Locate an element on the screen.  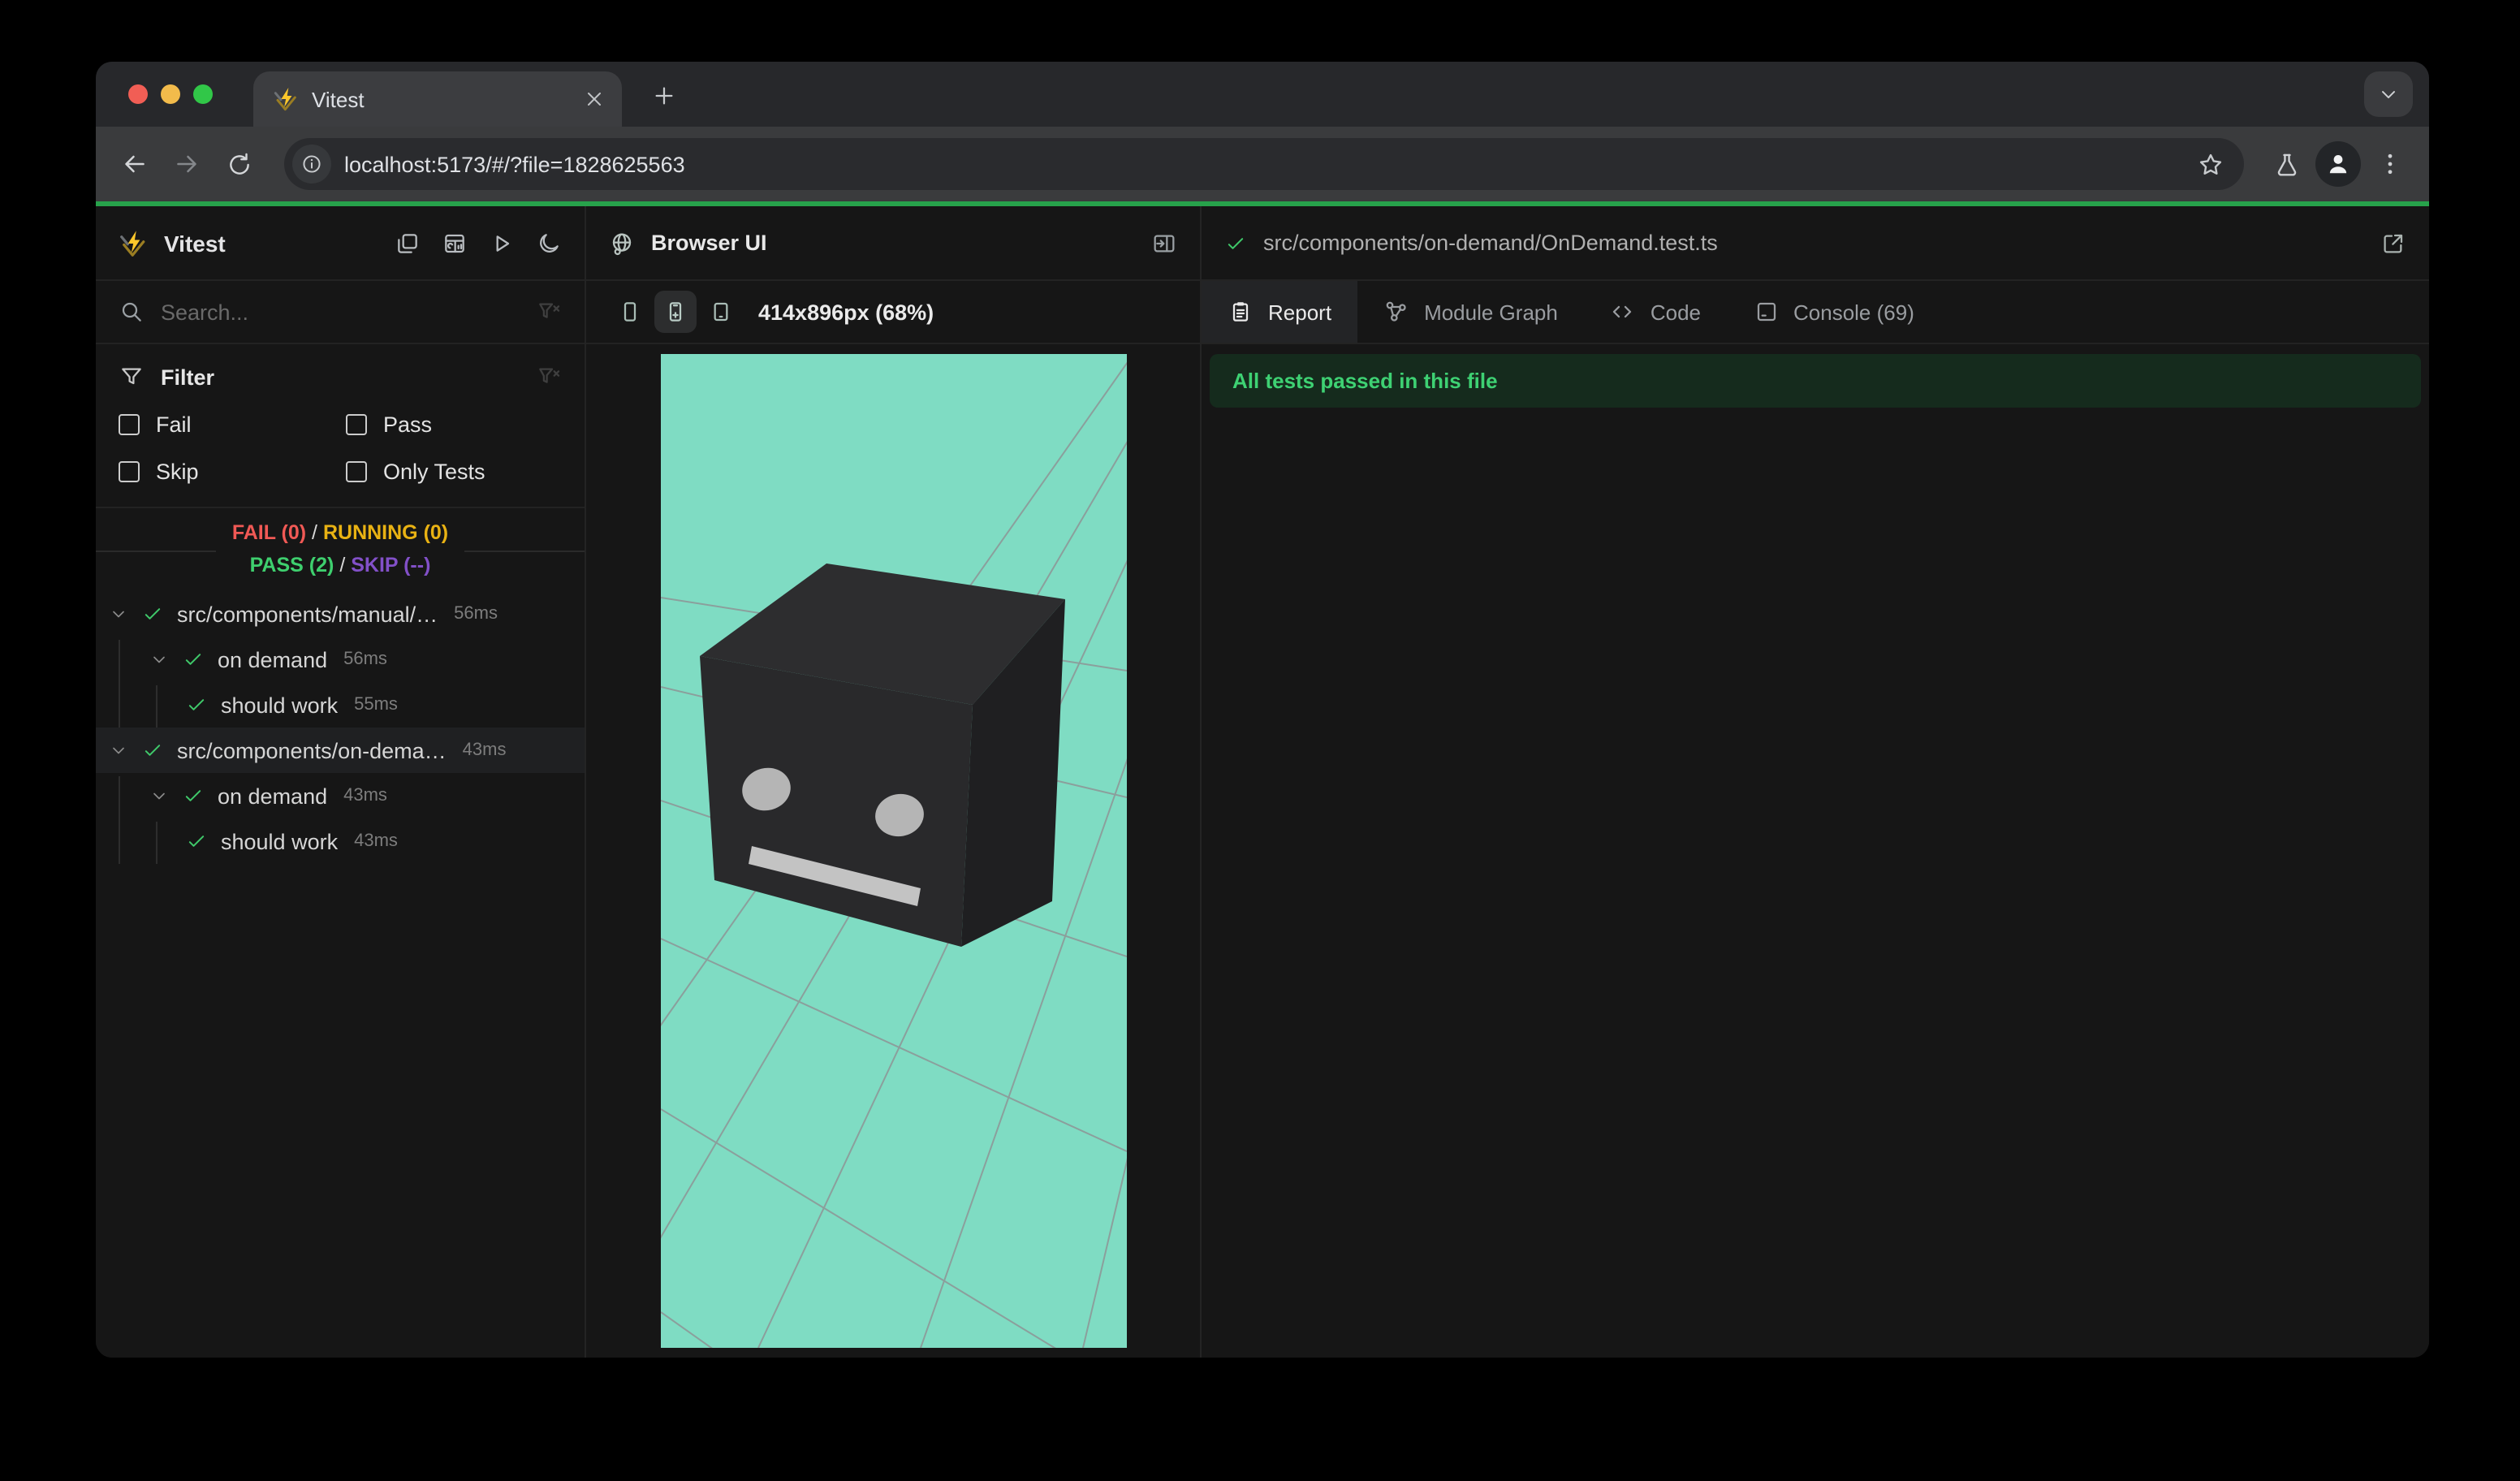
browser-tab: Vitest is located at coordinates (437, 99).